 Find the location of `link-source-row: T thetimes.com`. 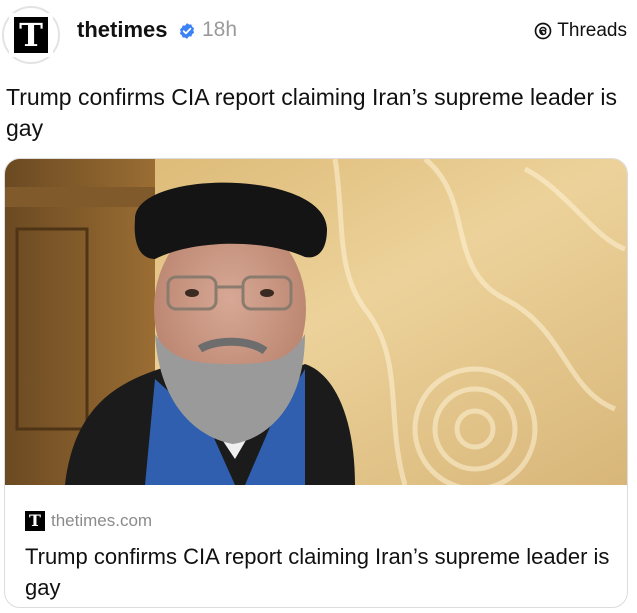

link-source-row: T thetimes.com is located at coordinates (88, 521).